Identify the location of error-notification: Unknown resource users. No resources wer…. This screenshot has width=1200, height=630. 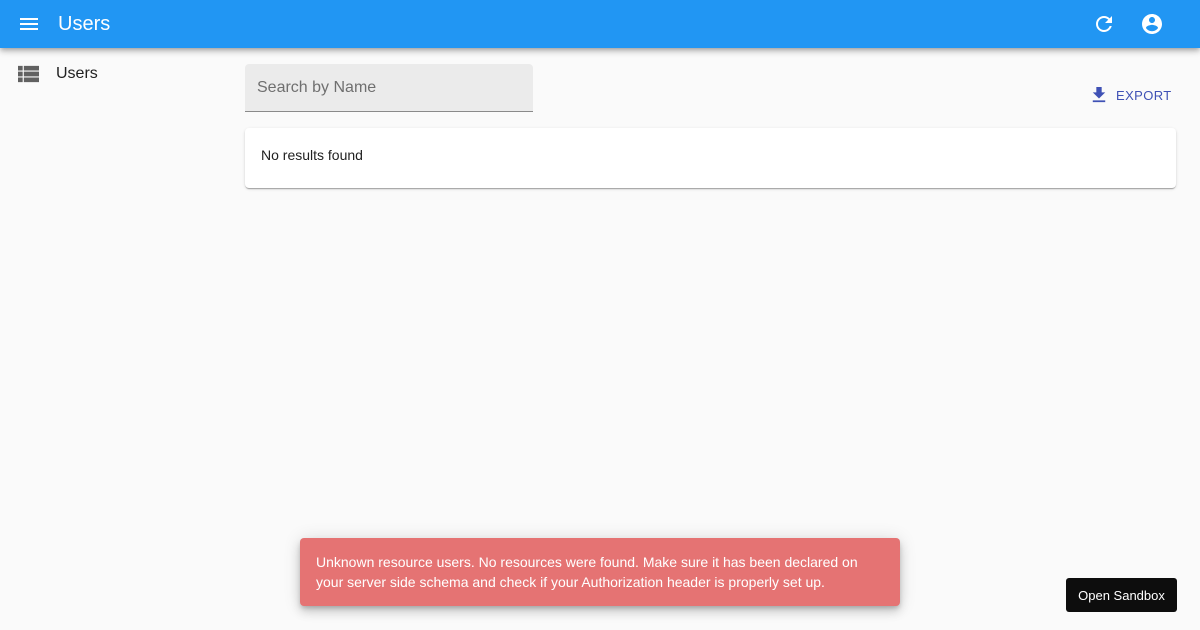
(600, 572).